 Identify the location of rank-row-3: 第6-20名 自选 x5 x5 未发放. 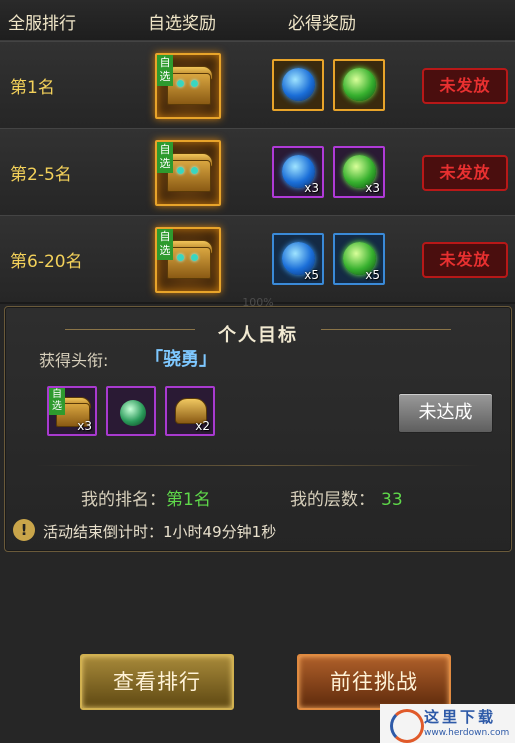
(257, 259).